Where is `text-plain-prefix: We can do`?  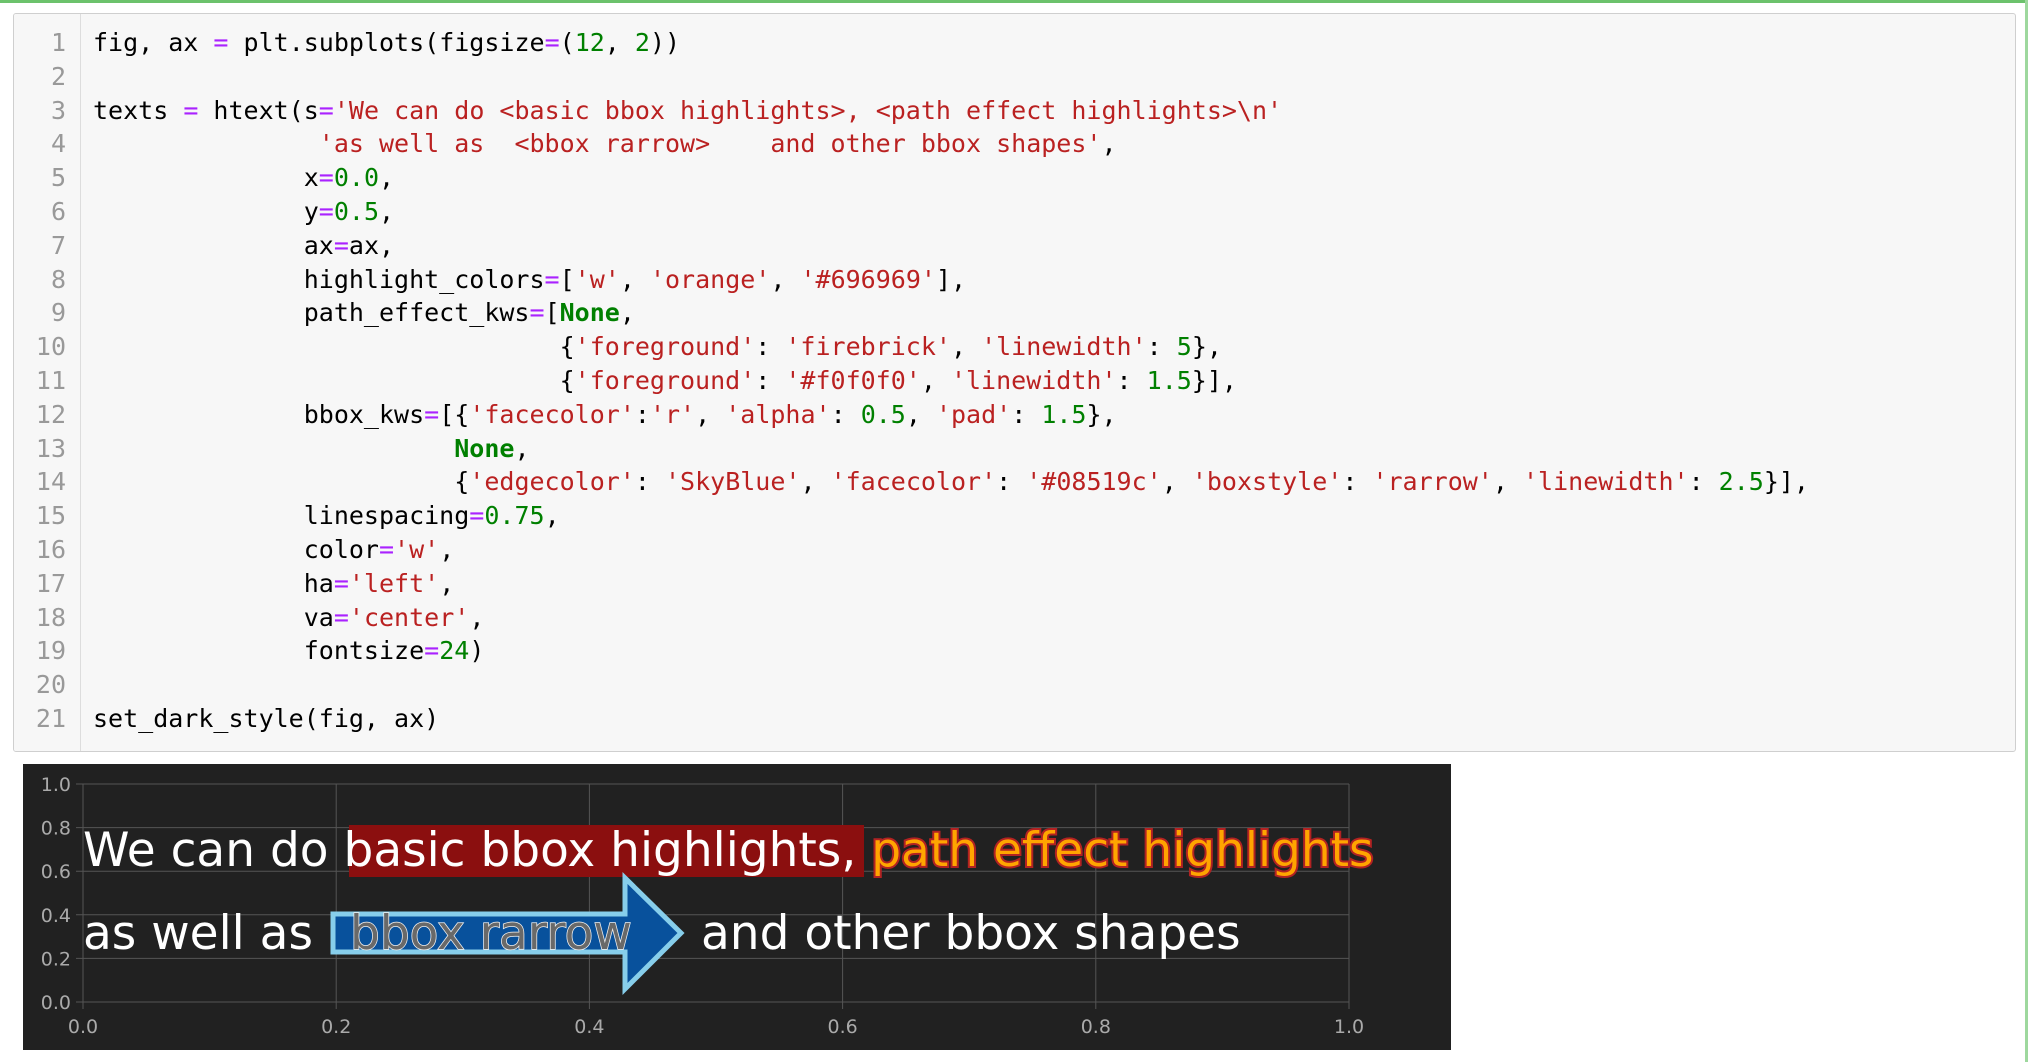
text-plain-prefix: We can do is located at coordinates (213, 850).